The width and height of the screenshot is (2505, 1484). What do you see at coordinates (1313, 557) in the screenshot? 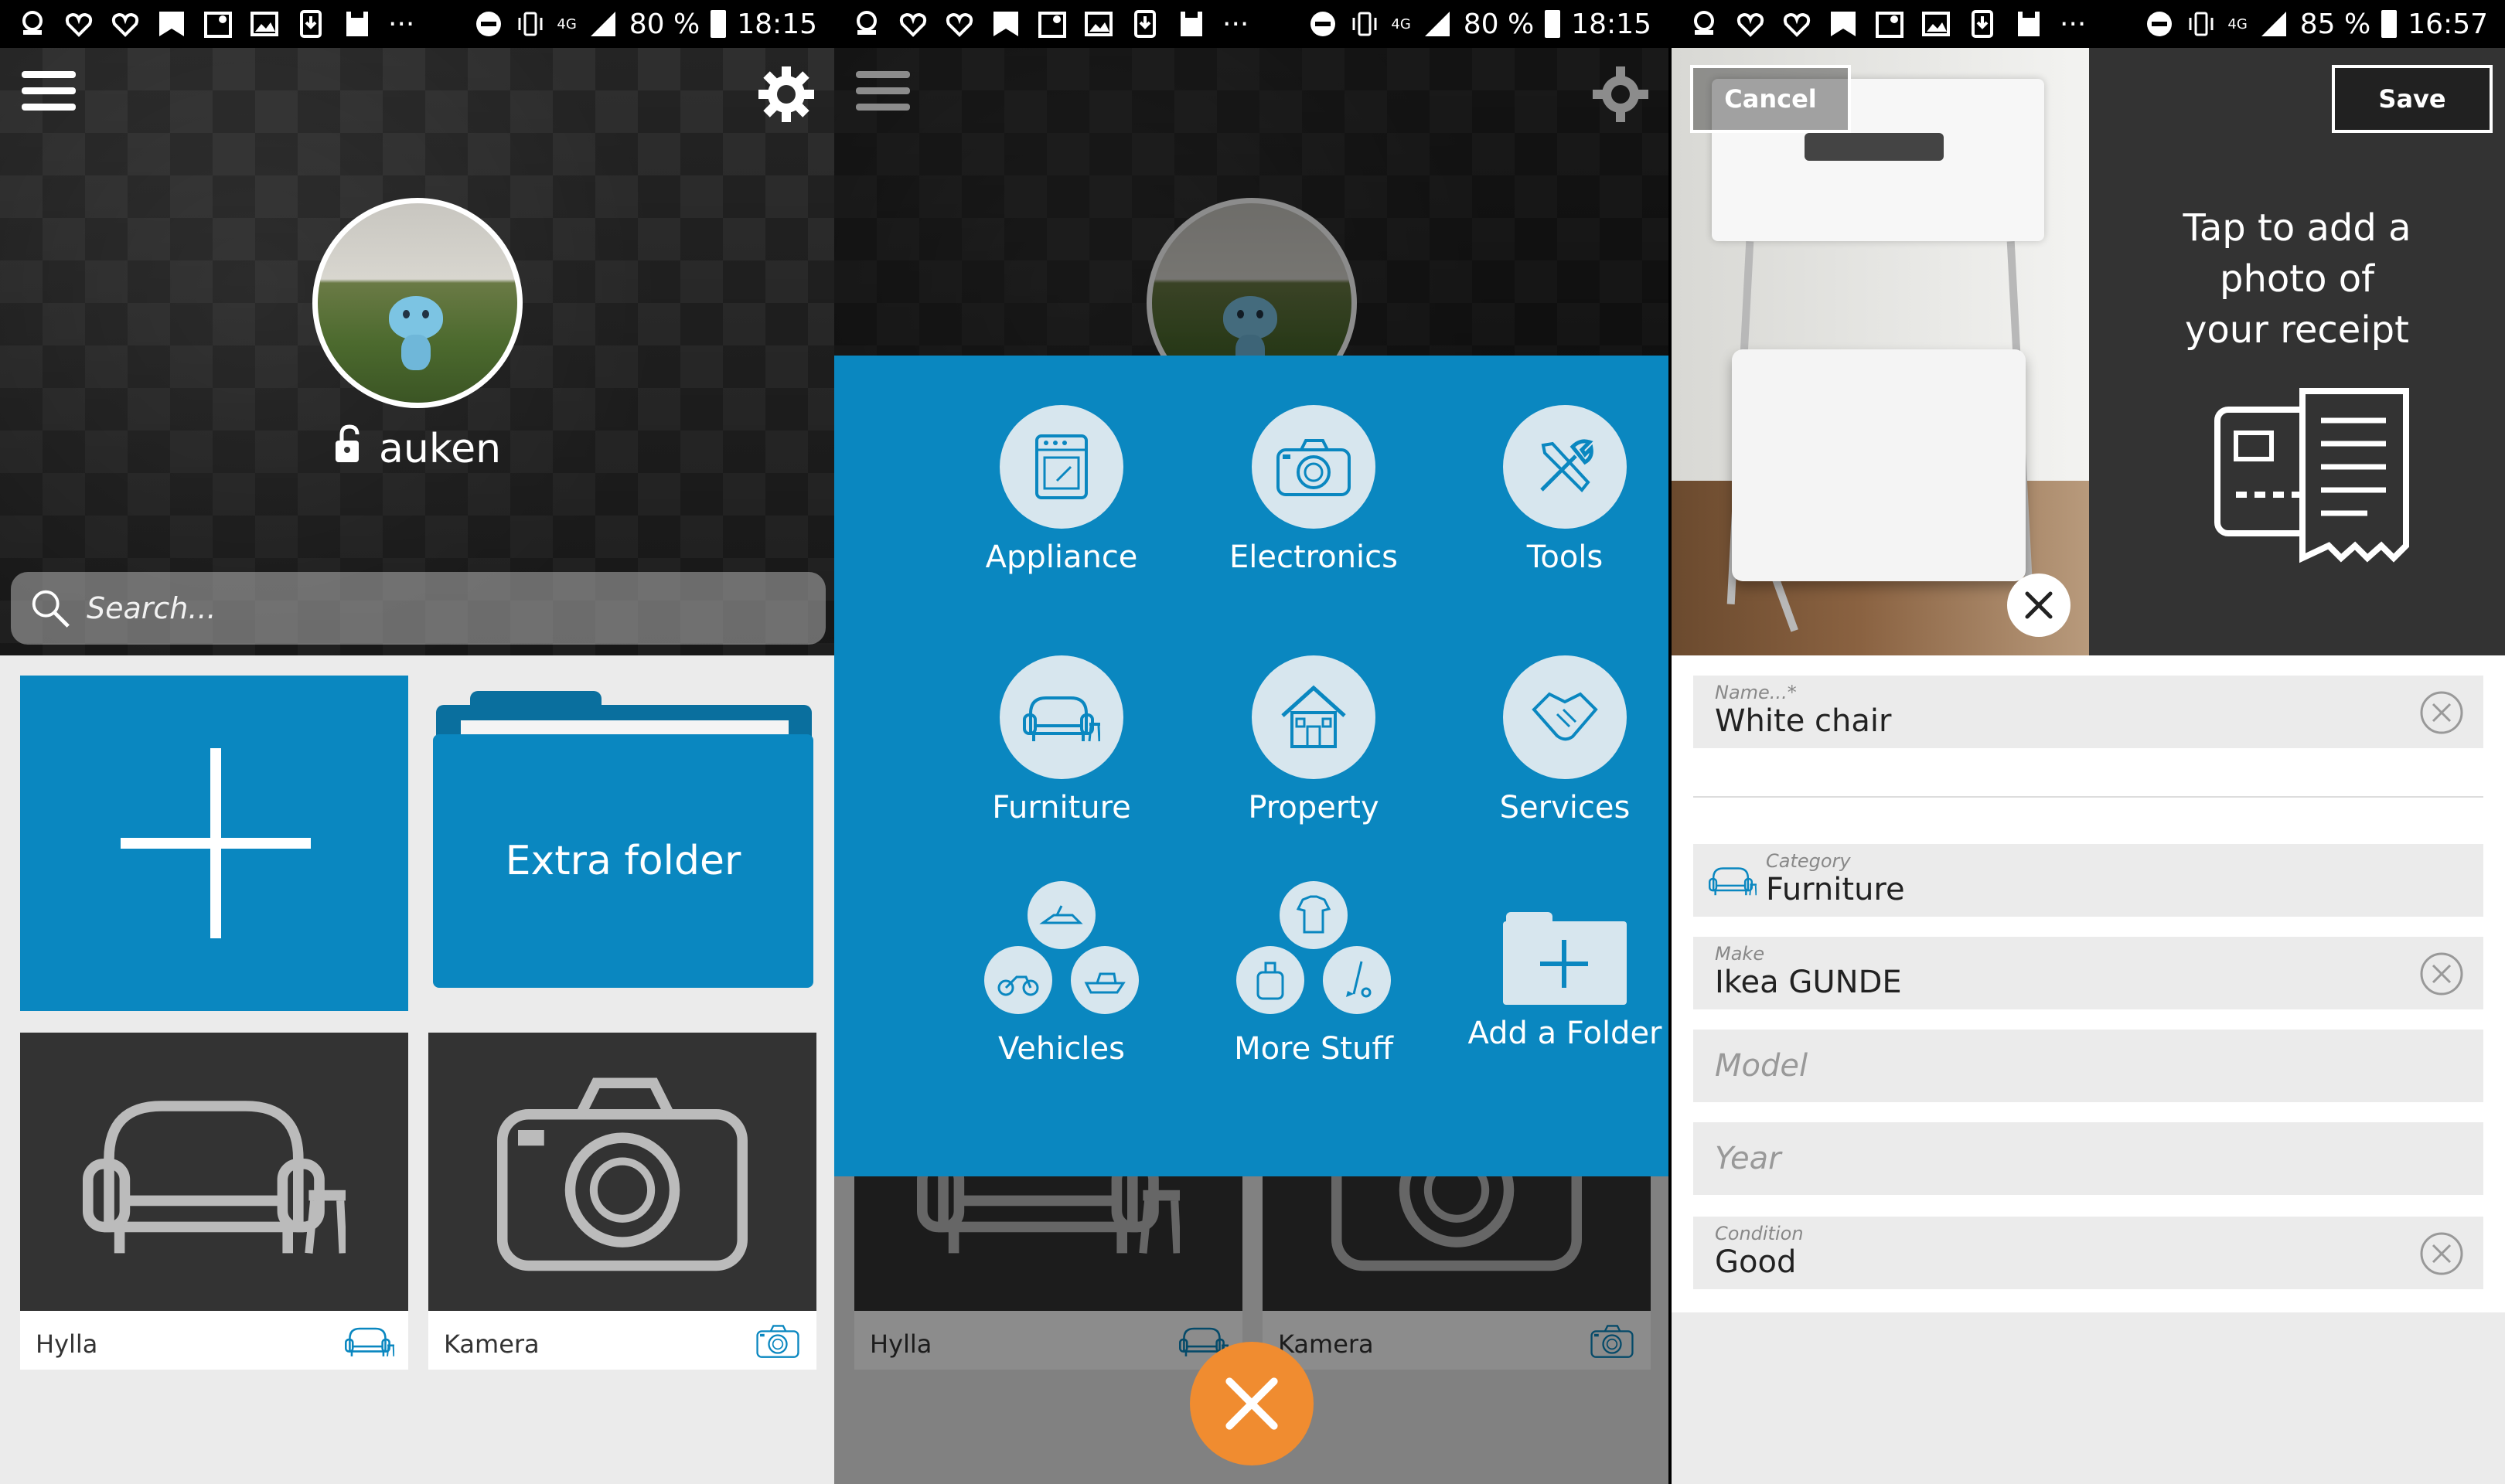
I see `category-label: Electronics` at bounding box center [1313, 557].